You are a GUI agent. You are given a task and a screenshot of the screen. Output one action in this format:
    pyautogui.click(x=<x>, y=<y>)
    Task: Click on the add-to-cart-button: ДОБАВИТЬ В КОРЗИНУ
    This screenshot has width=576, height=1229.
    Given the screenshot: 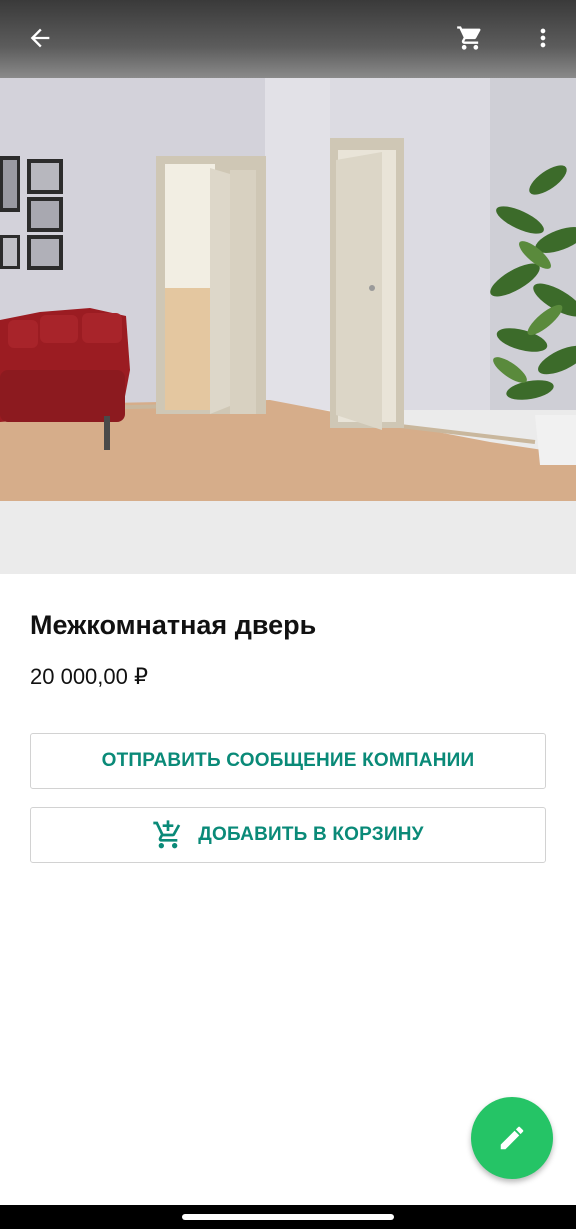 What is the action you would take?
    pyautogui.click(x=288, y=835)
    